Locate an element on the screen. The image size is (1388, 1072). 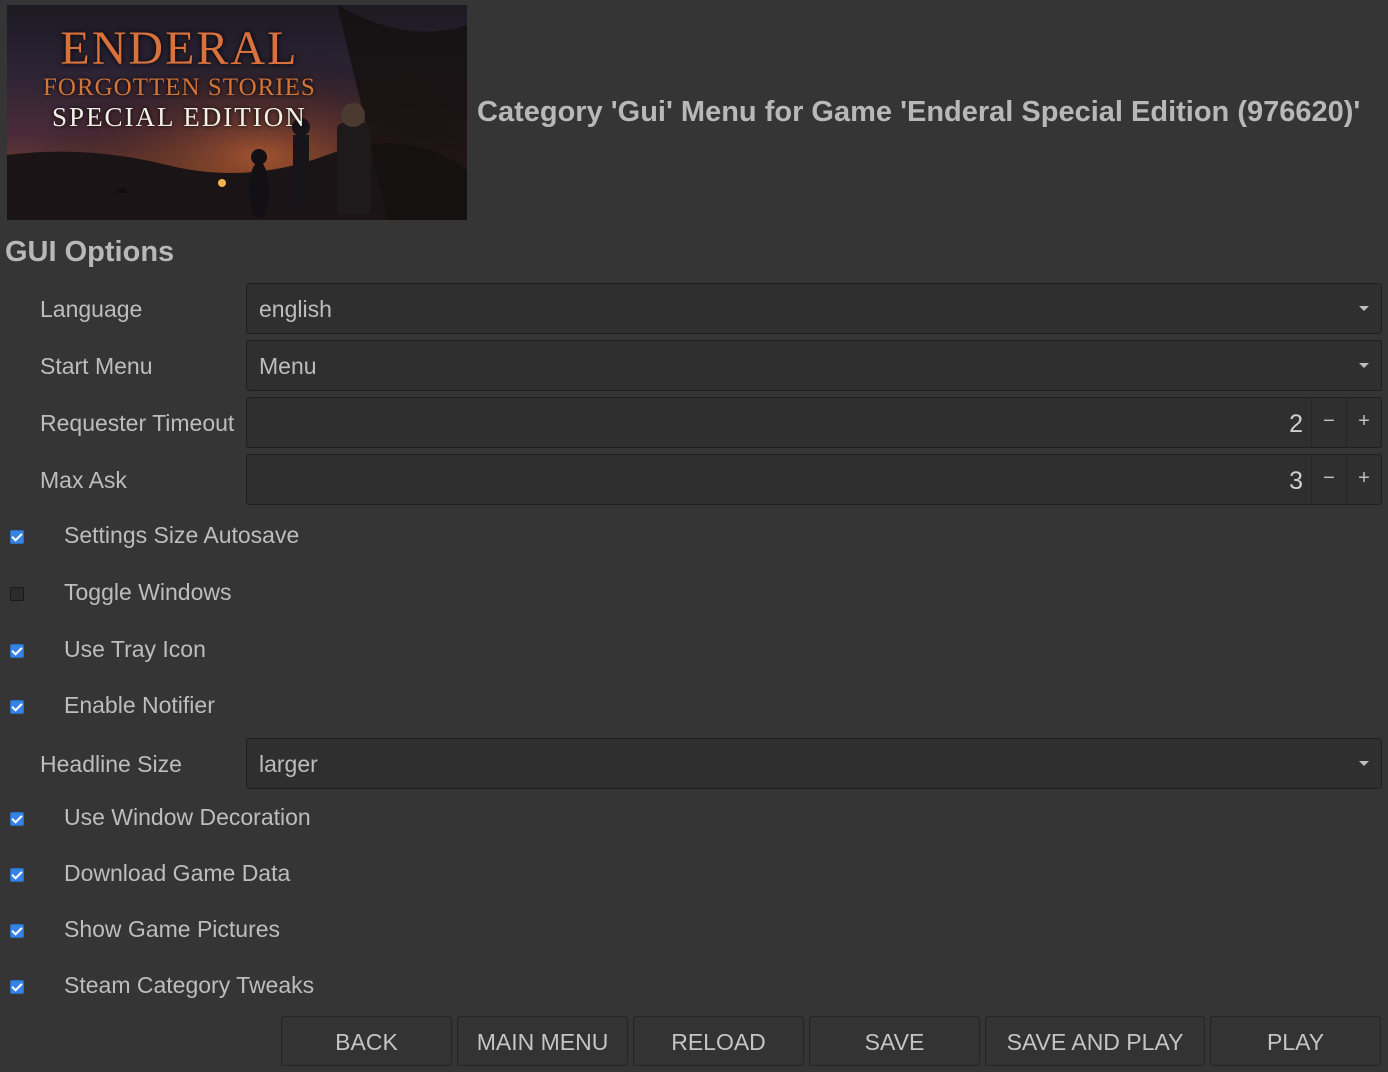
save-button: SAVE is located at coordinates (894, 1041).